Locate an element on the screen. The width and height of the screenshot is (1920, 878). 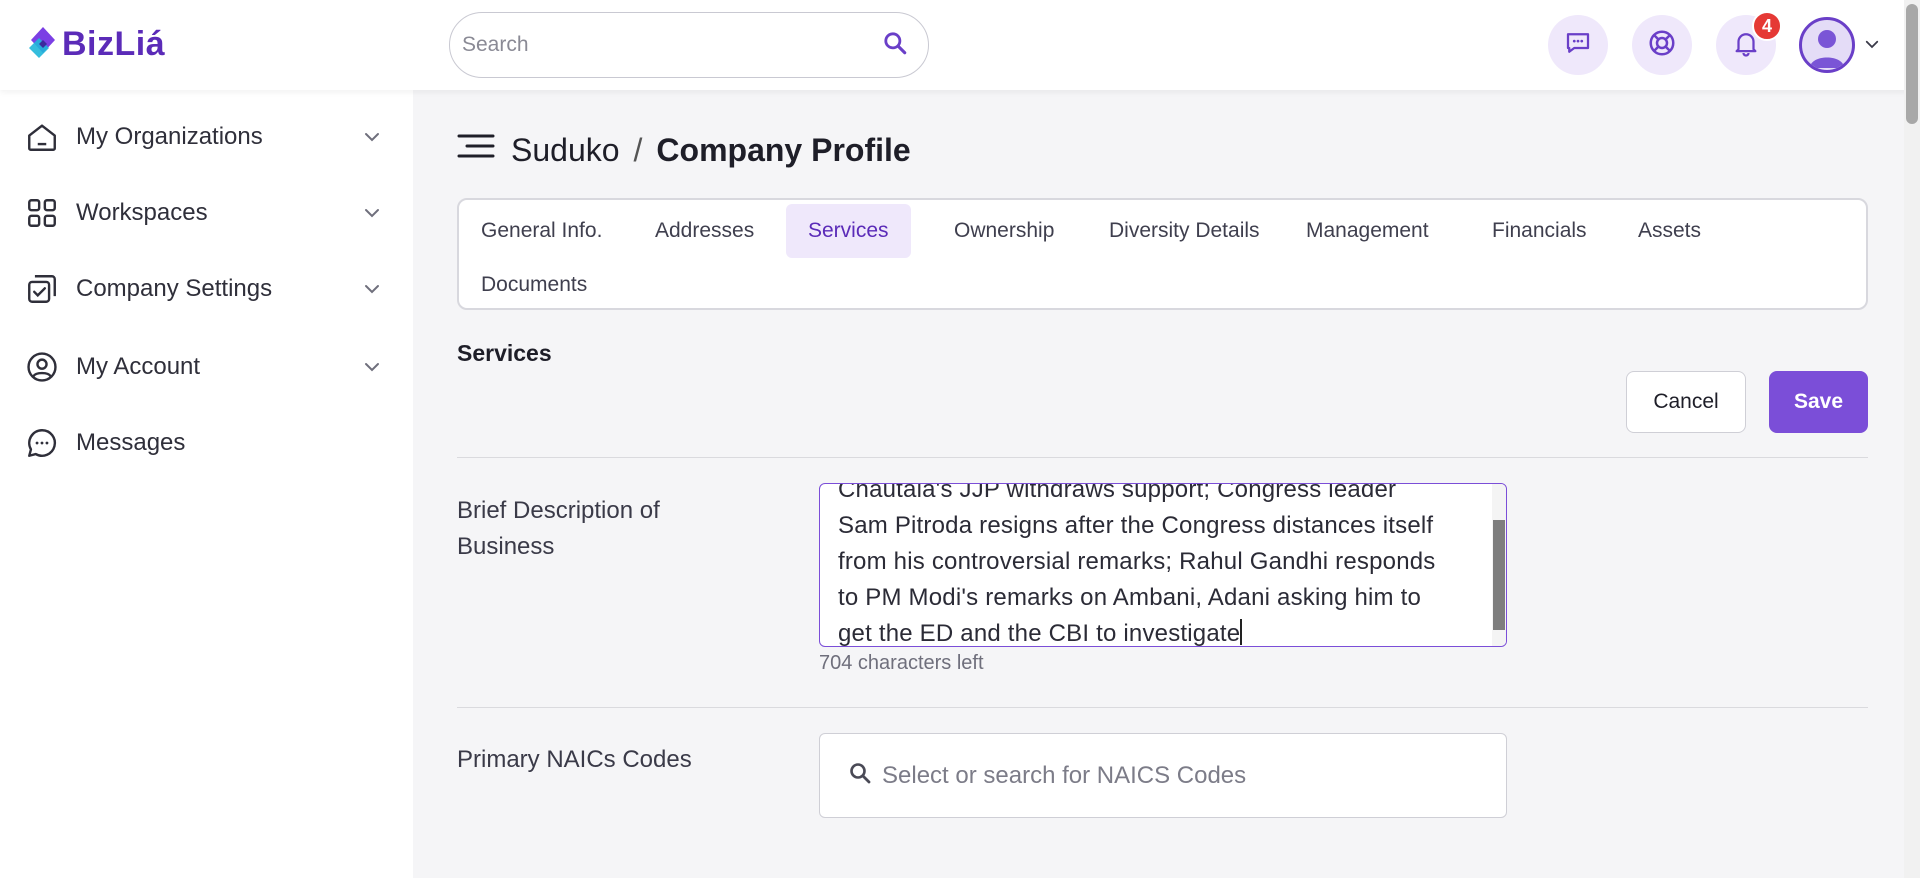
naics-placeholder: Select or search for NAICS Codes is located at coordinates (1064, 775).